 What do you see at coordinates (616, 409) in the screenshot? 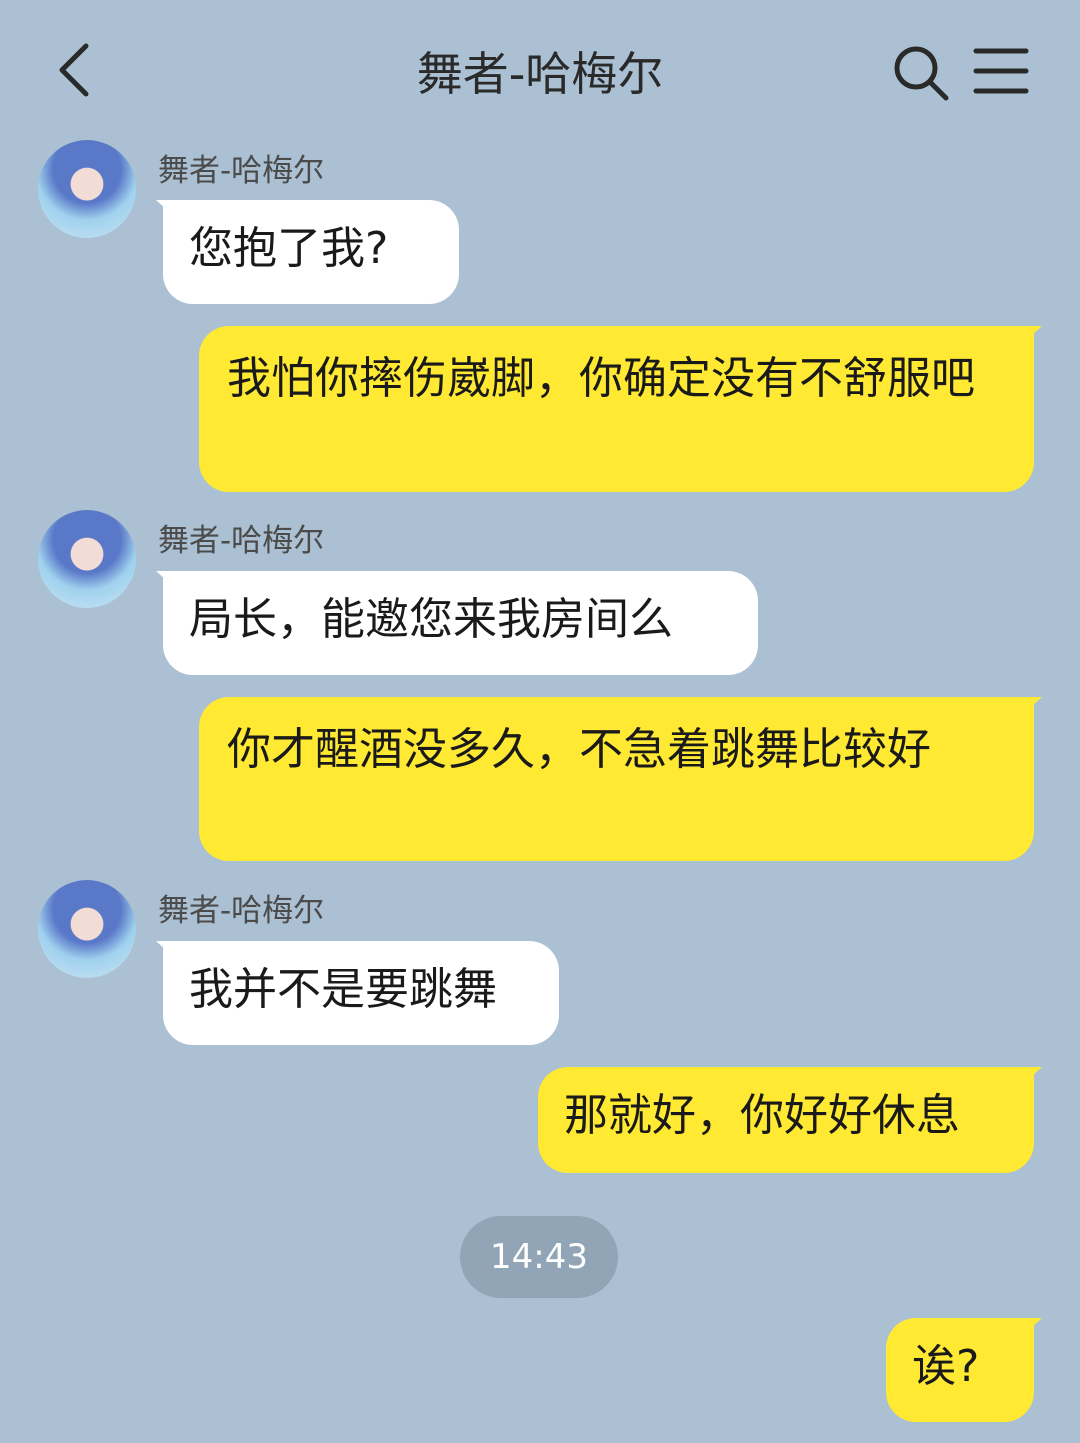
I see `outgoing-message-bubble: 我怕你摔伤崴脚，你确定没有不舒服吧` at bounding box center [616, 409].